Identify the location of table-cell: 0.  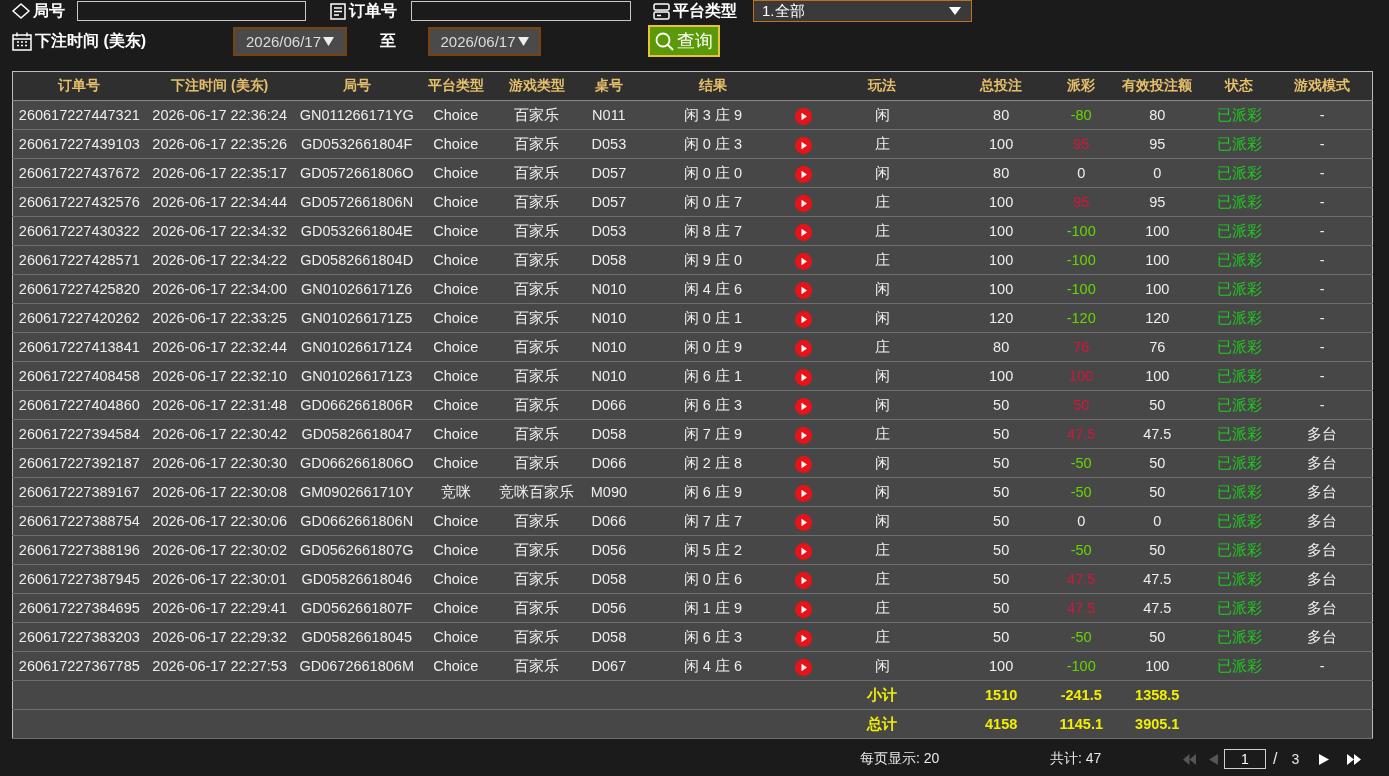
(1157, 173).